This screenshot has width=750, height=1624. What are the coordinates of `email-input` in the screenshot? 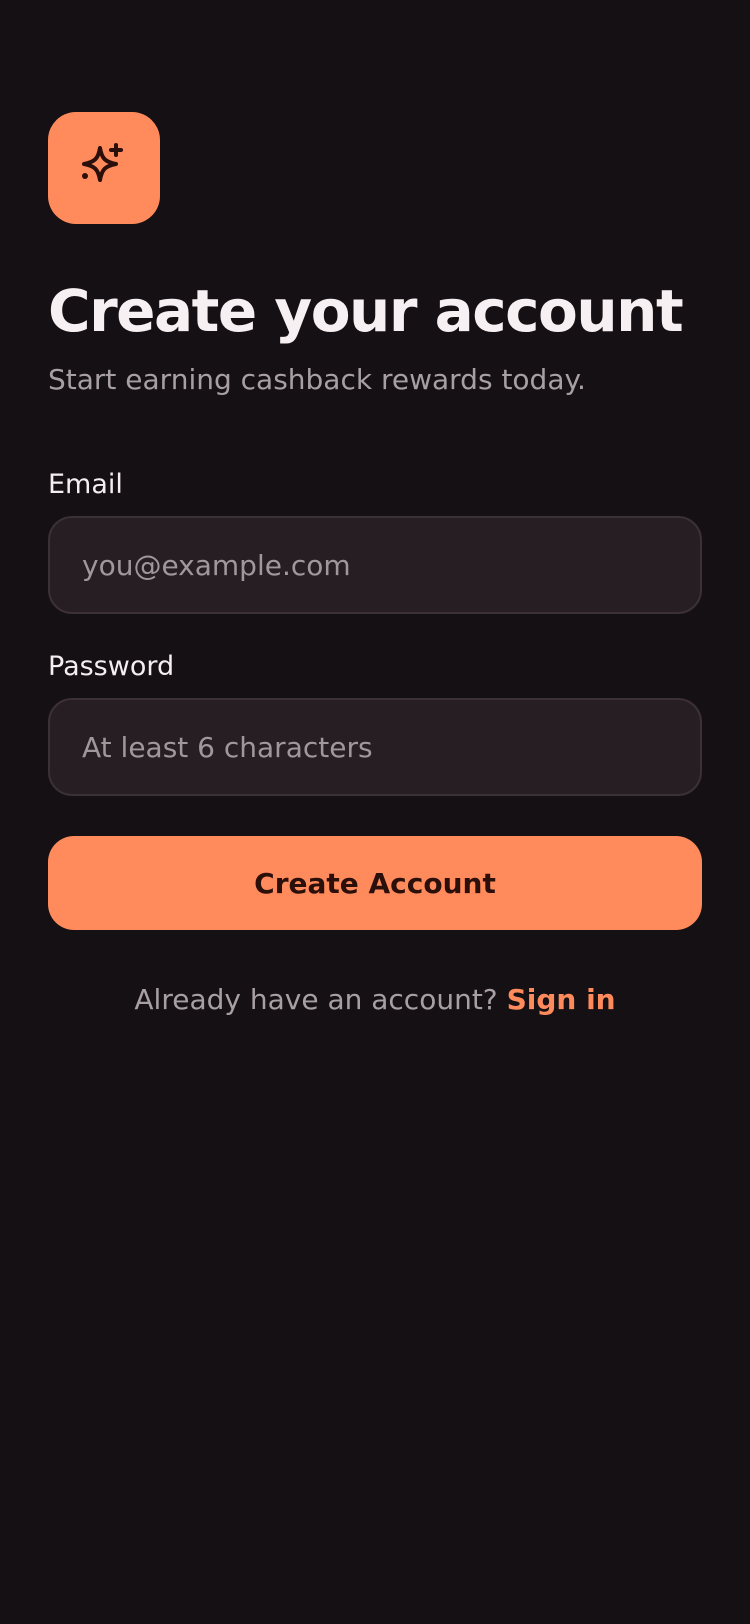 It's located at (375, 565).